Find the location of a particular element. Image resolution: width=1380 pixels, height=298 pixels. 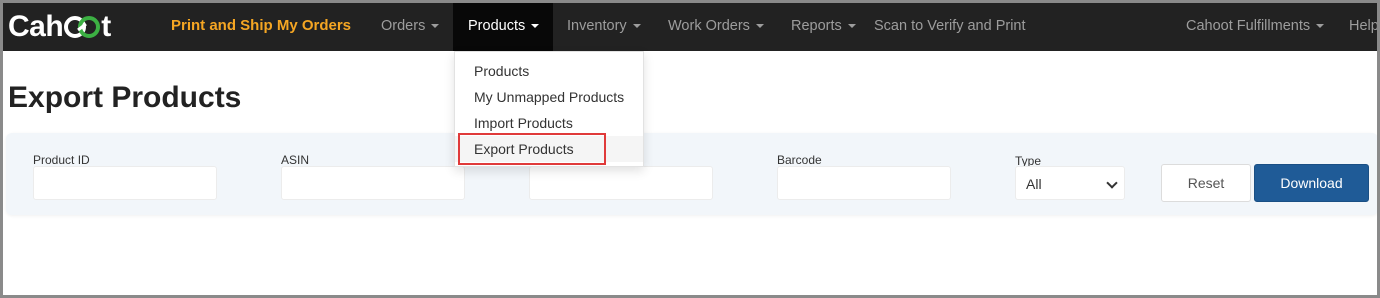

asin-input is located at coordinates (373, 183).